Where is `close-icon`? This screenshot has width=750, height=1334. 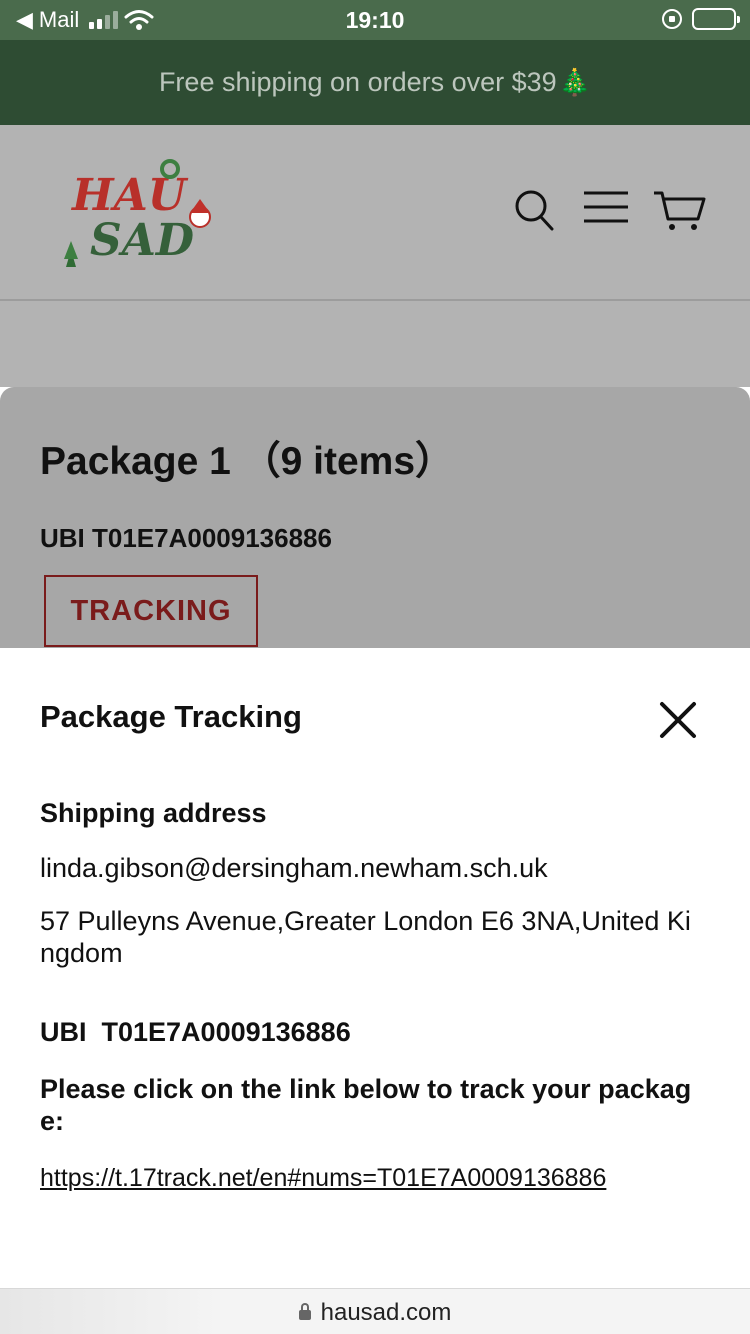 close-icon is located at coordinates (678, 720).